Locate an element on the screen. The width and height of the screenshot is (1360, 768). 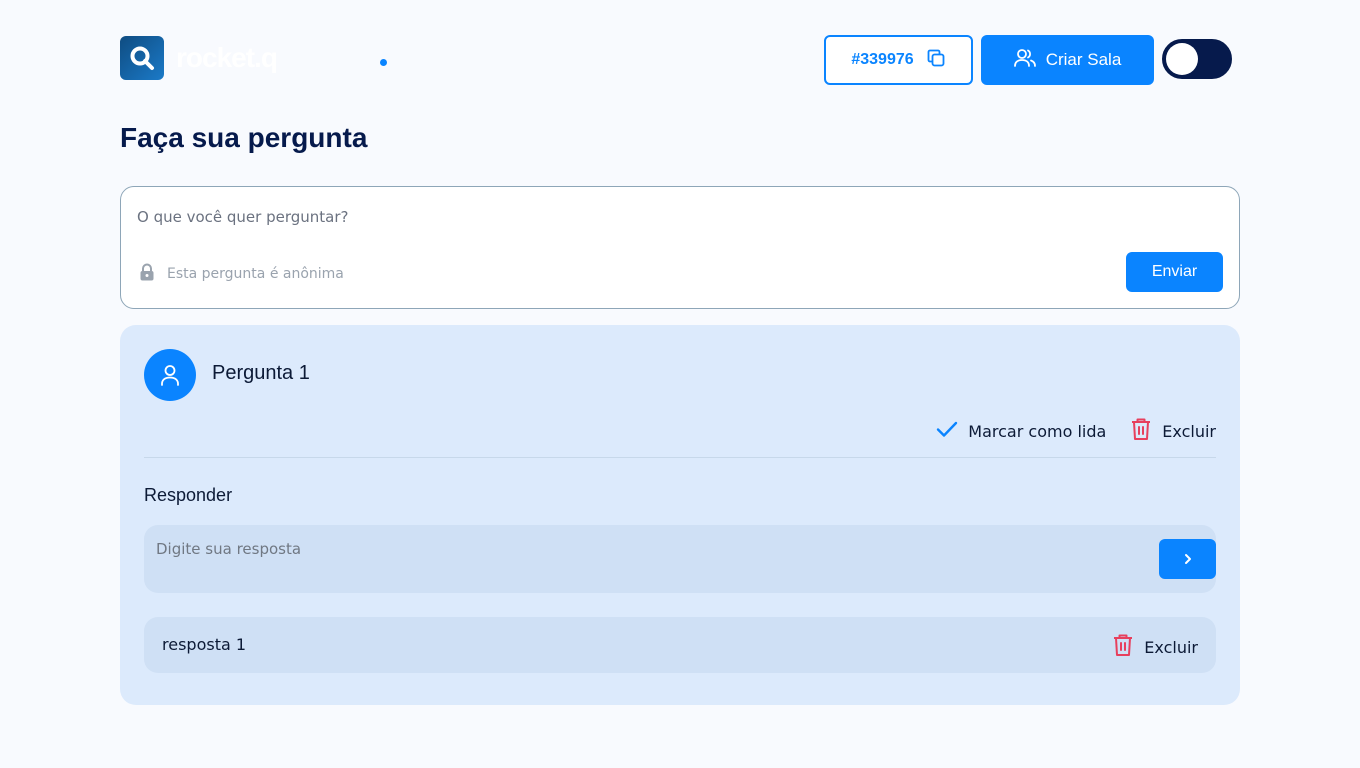
divider is located at coordinates (680, 457).